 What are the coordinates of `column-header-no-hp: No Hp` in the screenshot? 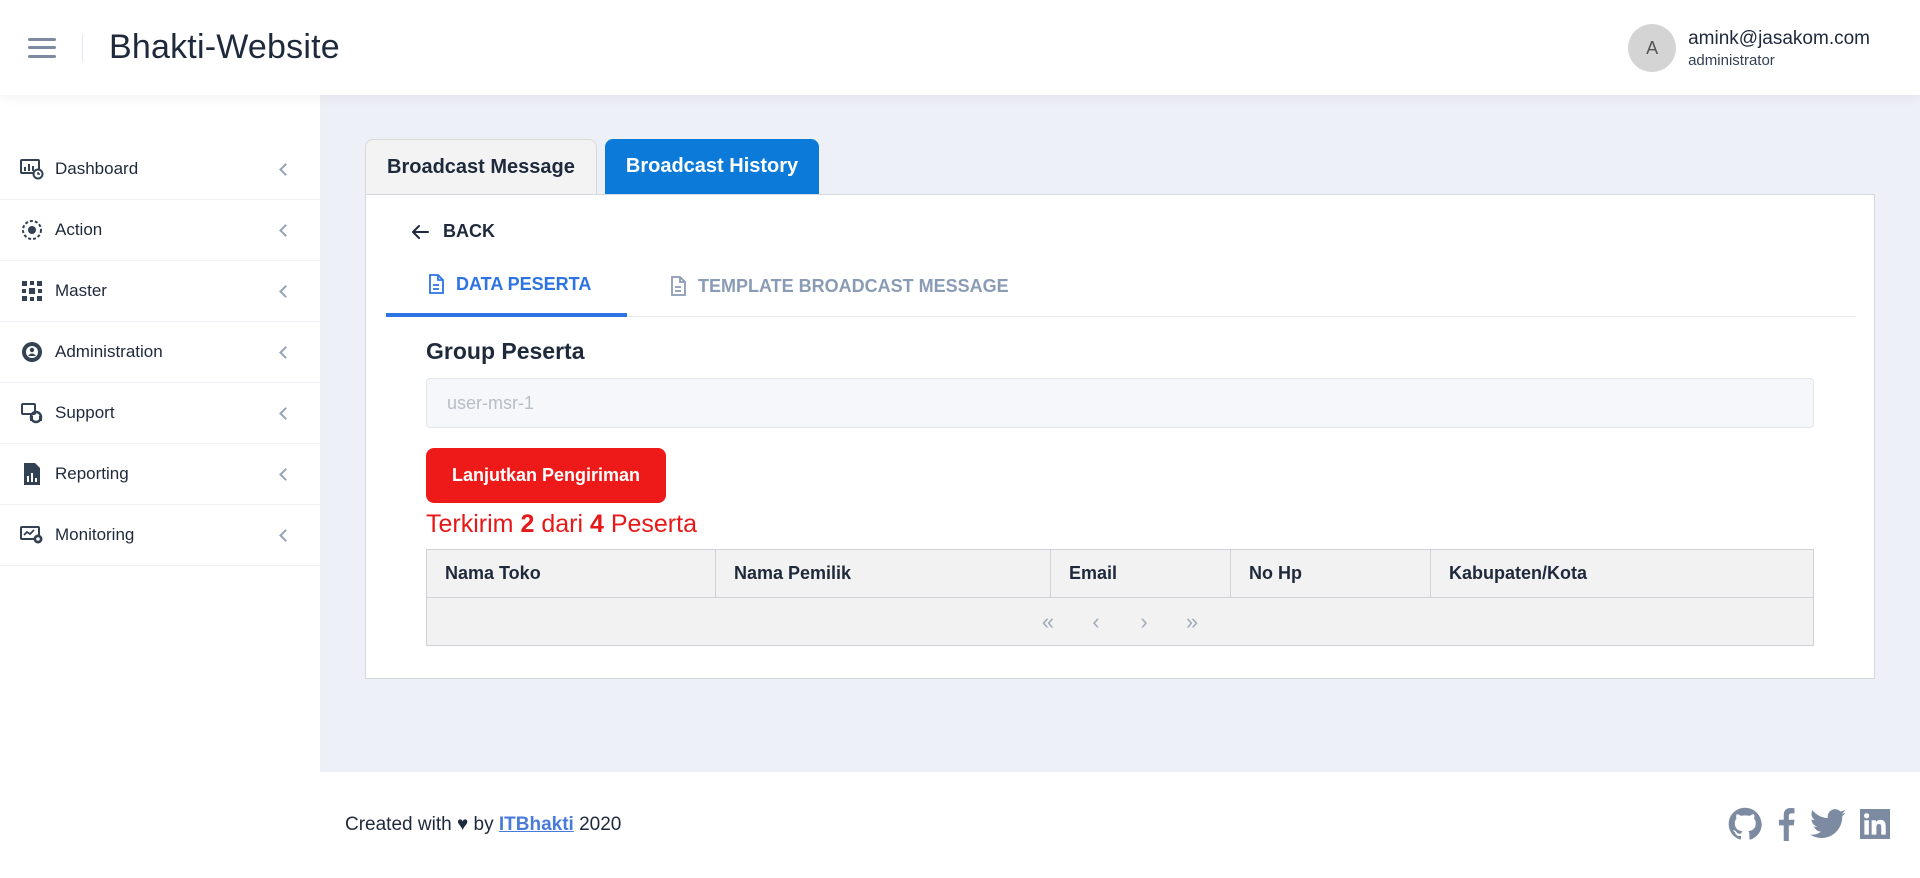 It's located at (1331, 573).